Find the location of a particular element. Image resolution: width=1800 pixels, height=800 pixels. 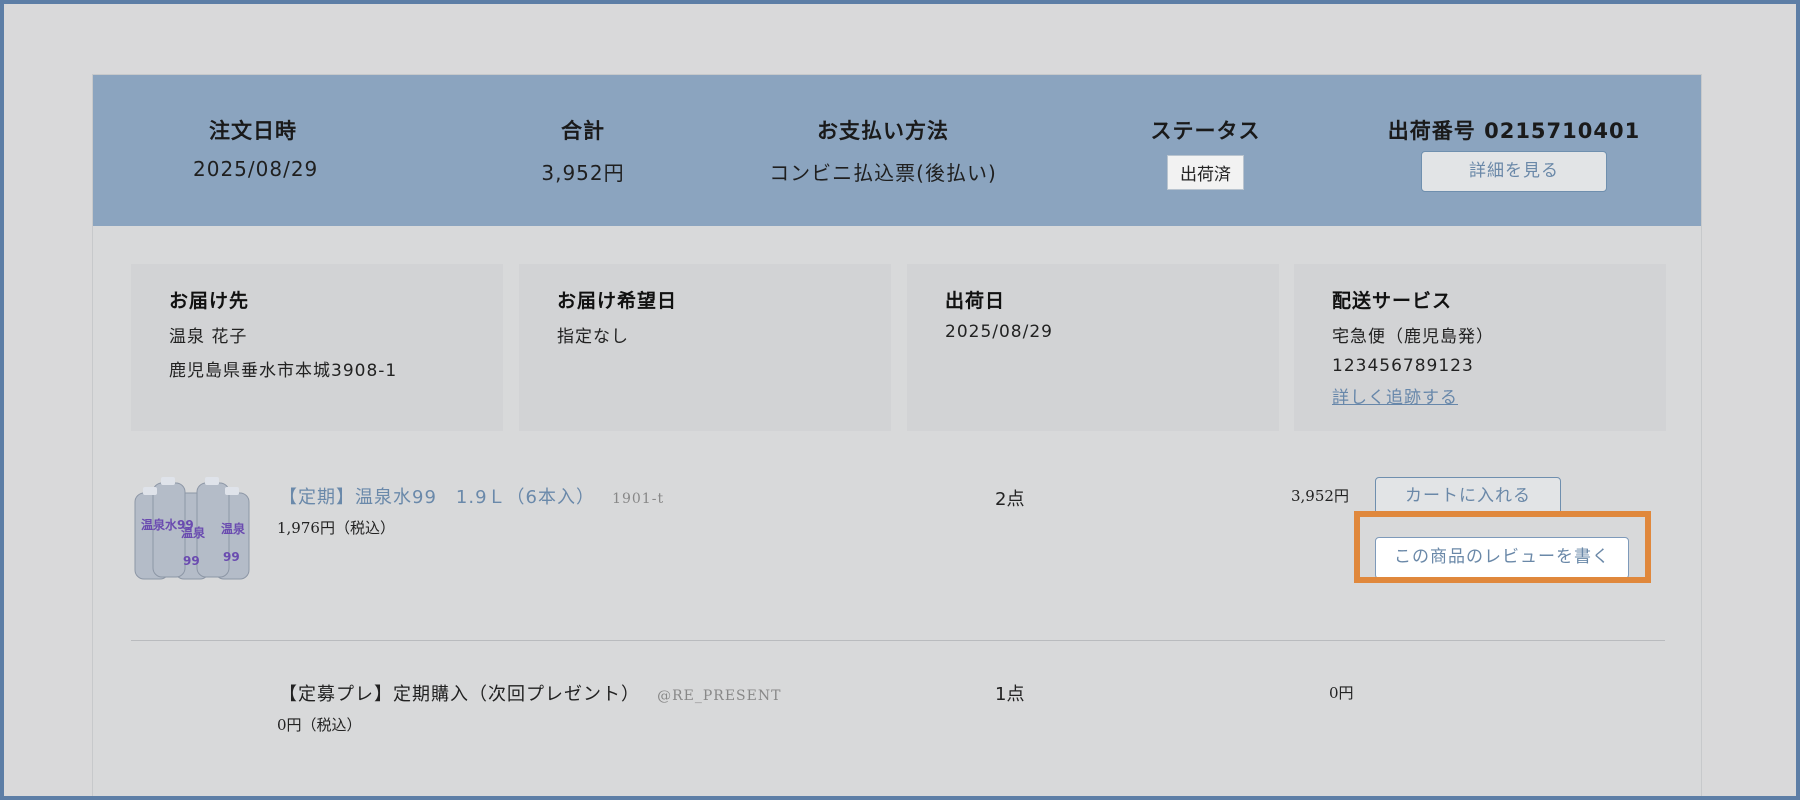

tracking-number: 123456789123 is located at coordinates (1403, 366).